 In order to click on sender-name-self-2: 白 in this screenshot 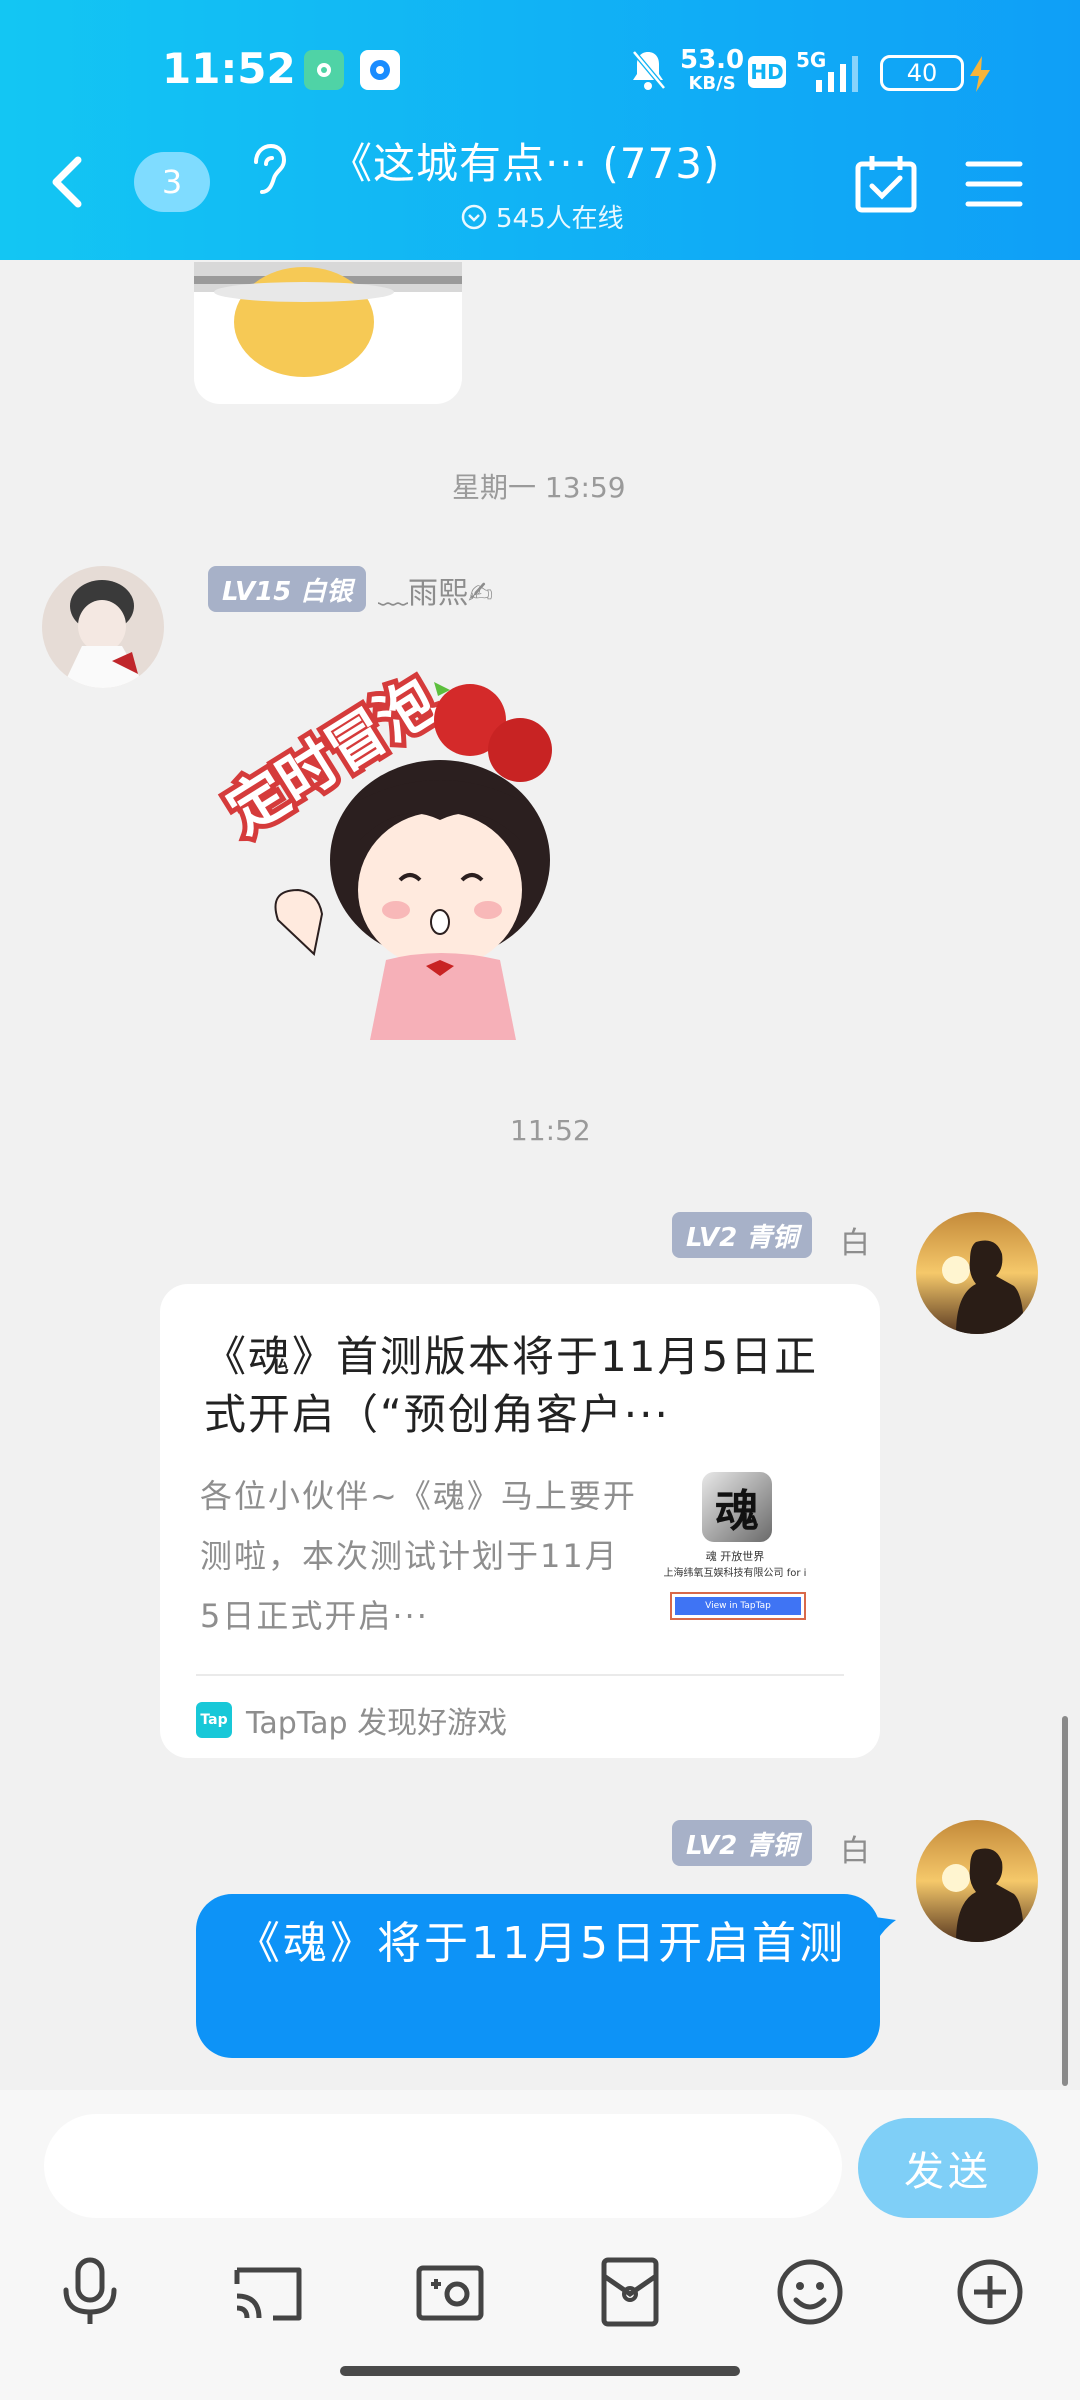, I will do `click(855, 1851)`.